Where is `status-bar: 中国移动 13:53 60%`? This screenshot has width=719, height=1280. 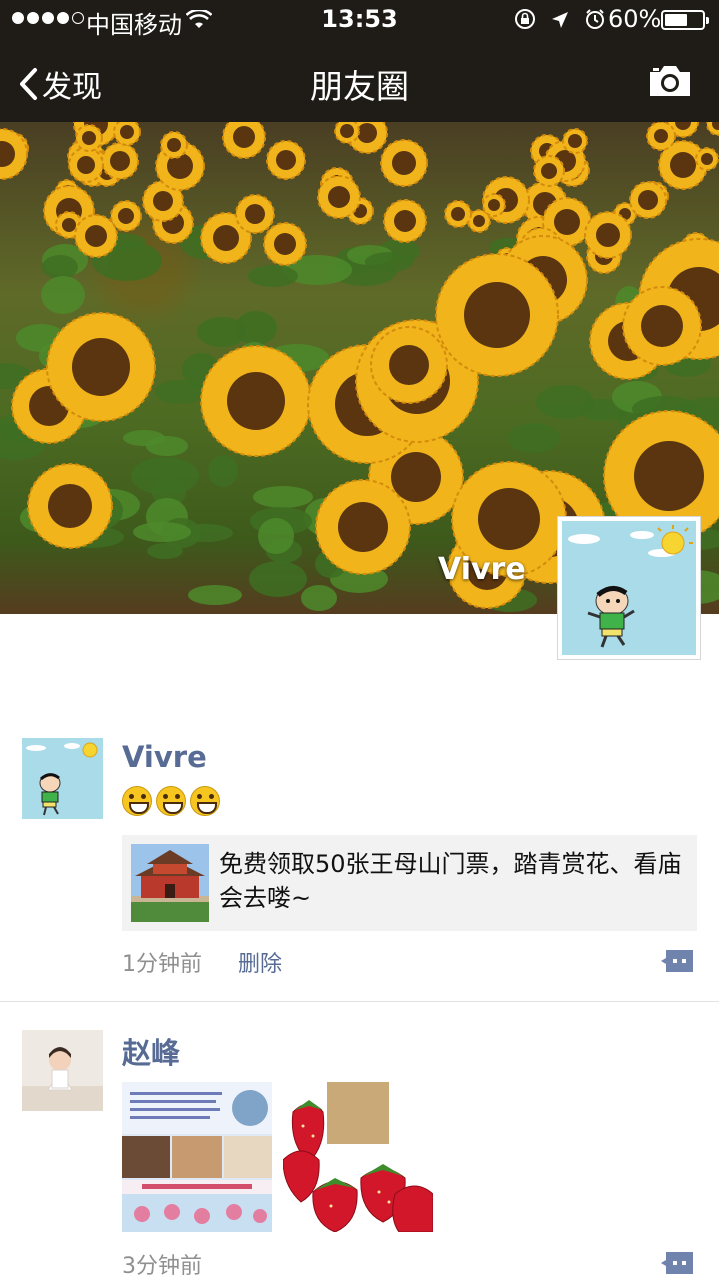
status-bar: 中国移动 13:53 60% is located at coordinates (359, 20).